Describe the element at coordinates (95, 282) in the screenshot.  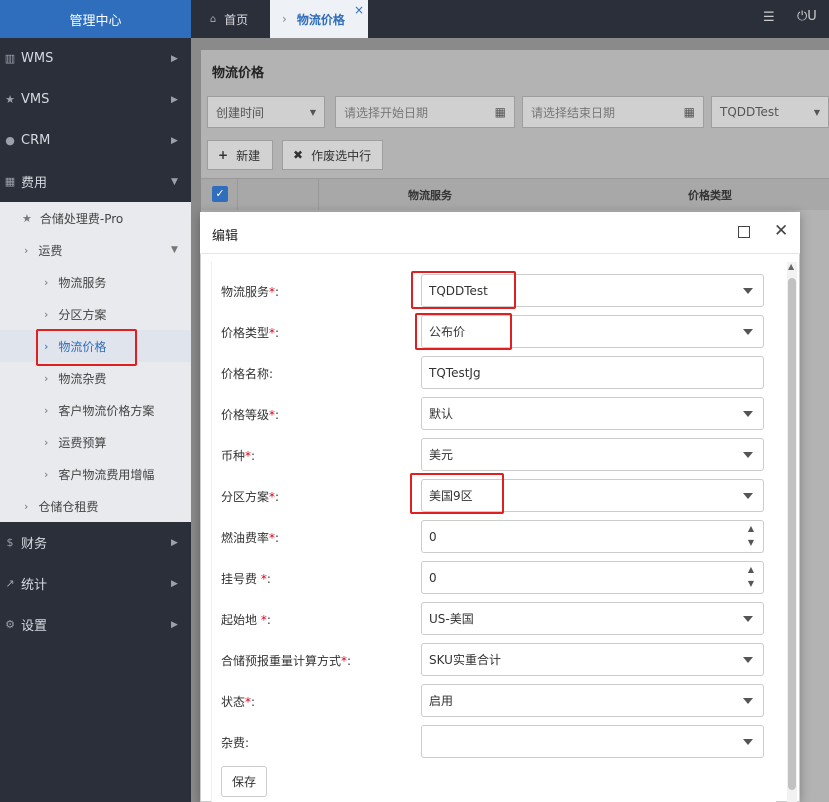
I see `sidebar-sub-service: › 物流服务` at that location.